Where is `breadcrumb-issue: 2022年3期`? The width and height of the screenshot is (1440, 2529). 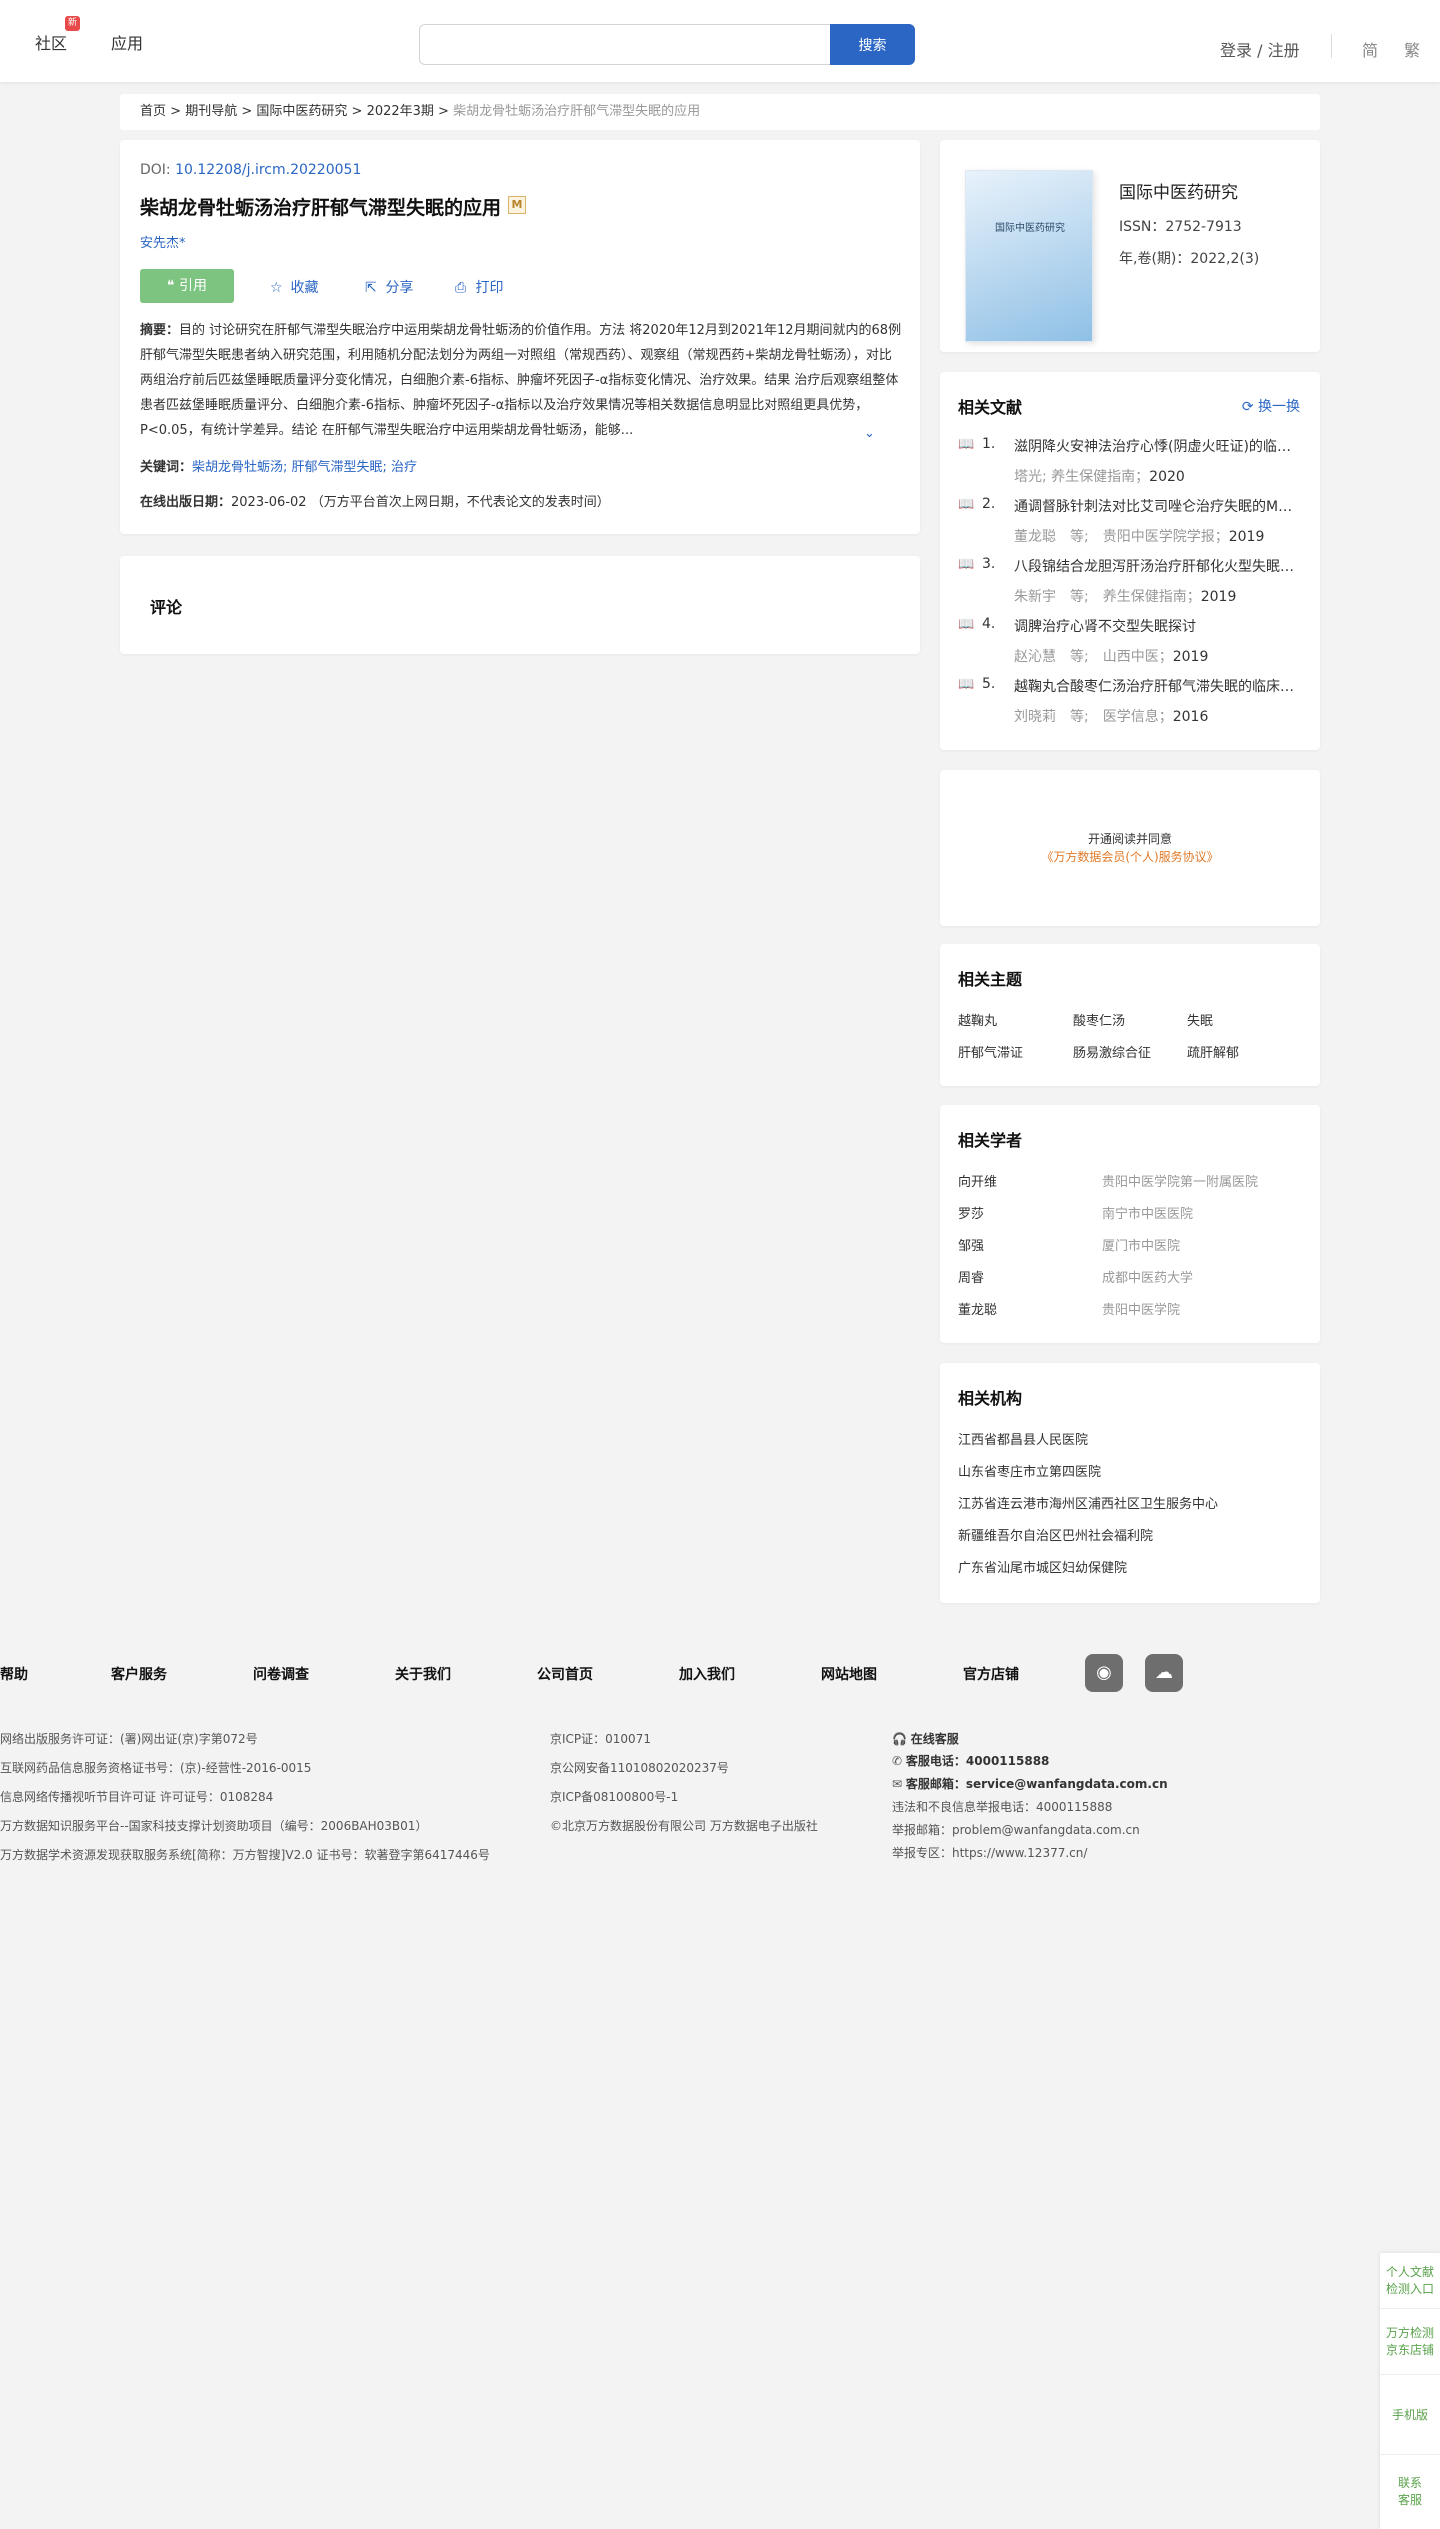
breadcrumb-issue: 2022年3期 is located at coordinates (400, 111).